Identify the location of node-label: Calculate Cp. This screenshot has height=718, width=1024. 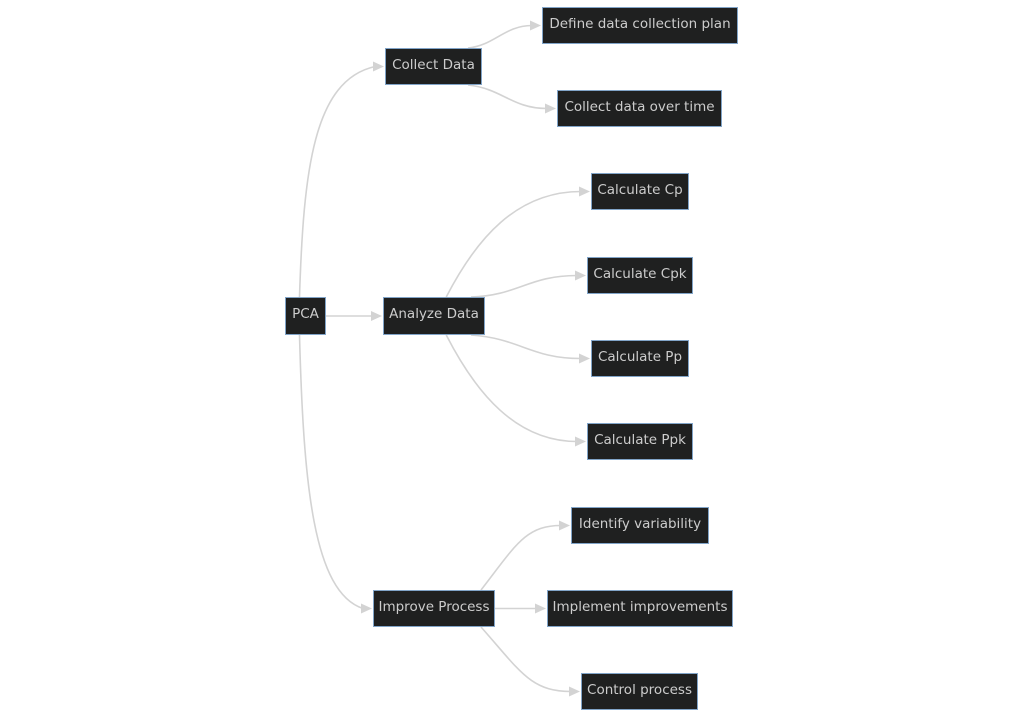
(640, 189).